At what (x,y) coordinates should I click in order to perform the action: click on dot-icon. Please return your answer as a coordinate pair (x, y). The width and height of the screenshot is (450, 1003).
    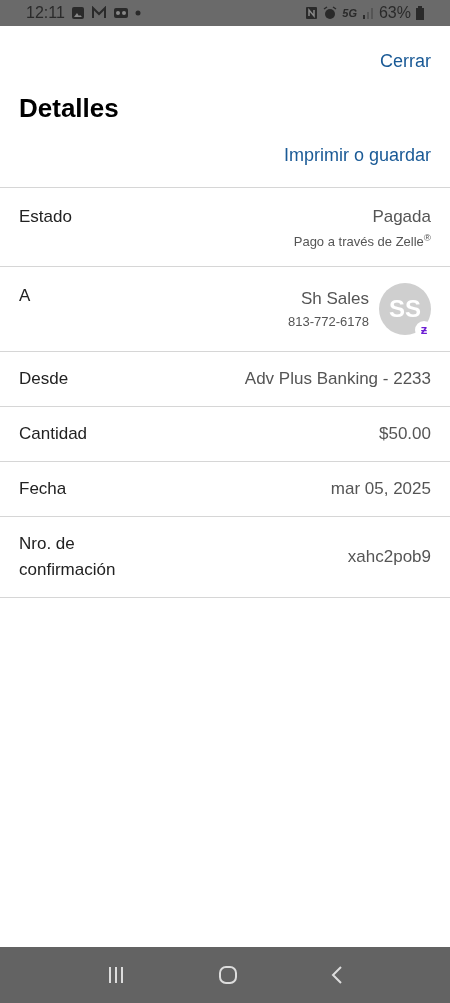
    Looking at the image, I should click on (137, 13).